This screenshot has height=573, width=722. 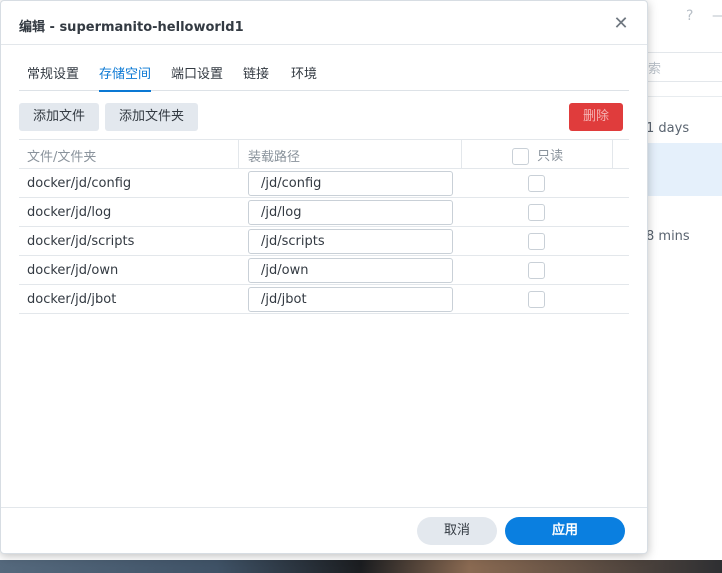 What do you see at coordinates (131, 27) in the screenshot?
I see `dialog-title: 编辑 - supermanito-helloworld1` at bounding box center [131, 27].